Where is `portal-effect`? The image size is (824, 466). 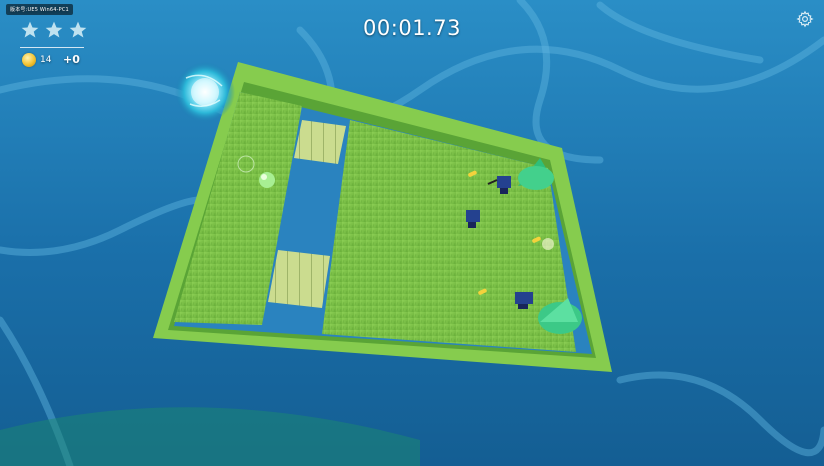
portal-effect is located at coordinates (205, 92).